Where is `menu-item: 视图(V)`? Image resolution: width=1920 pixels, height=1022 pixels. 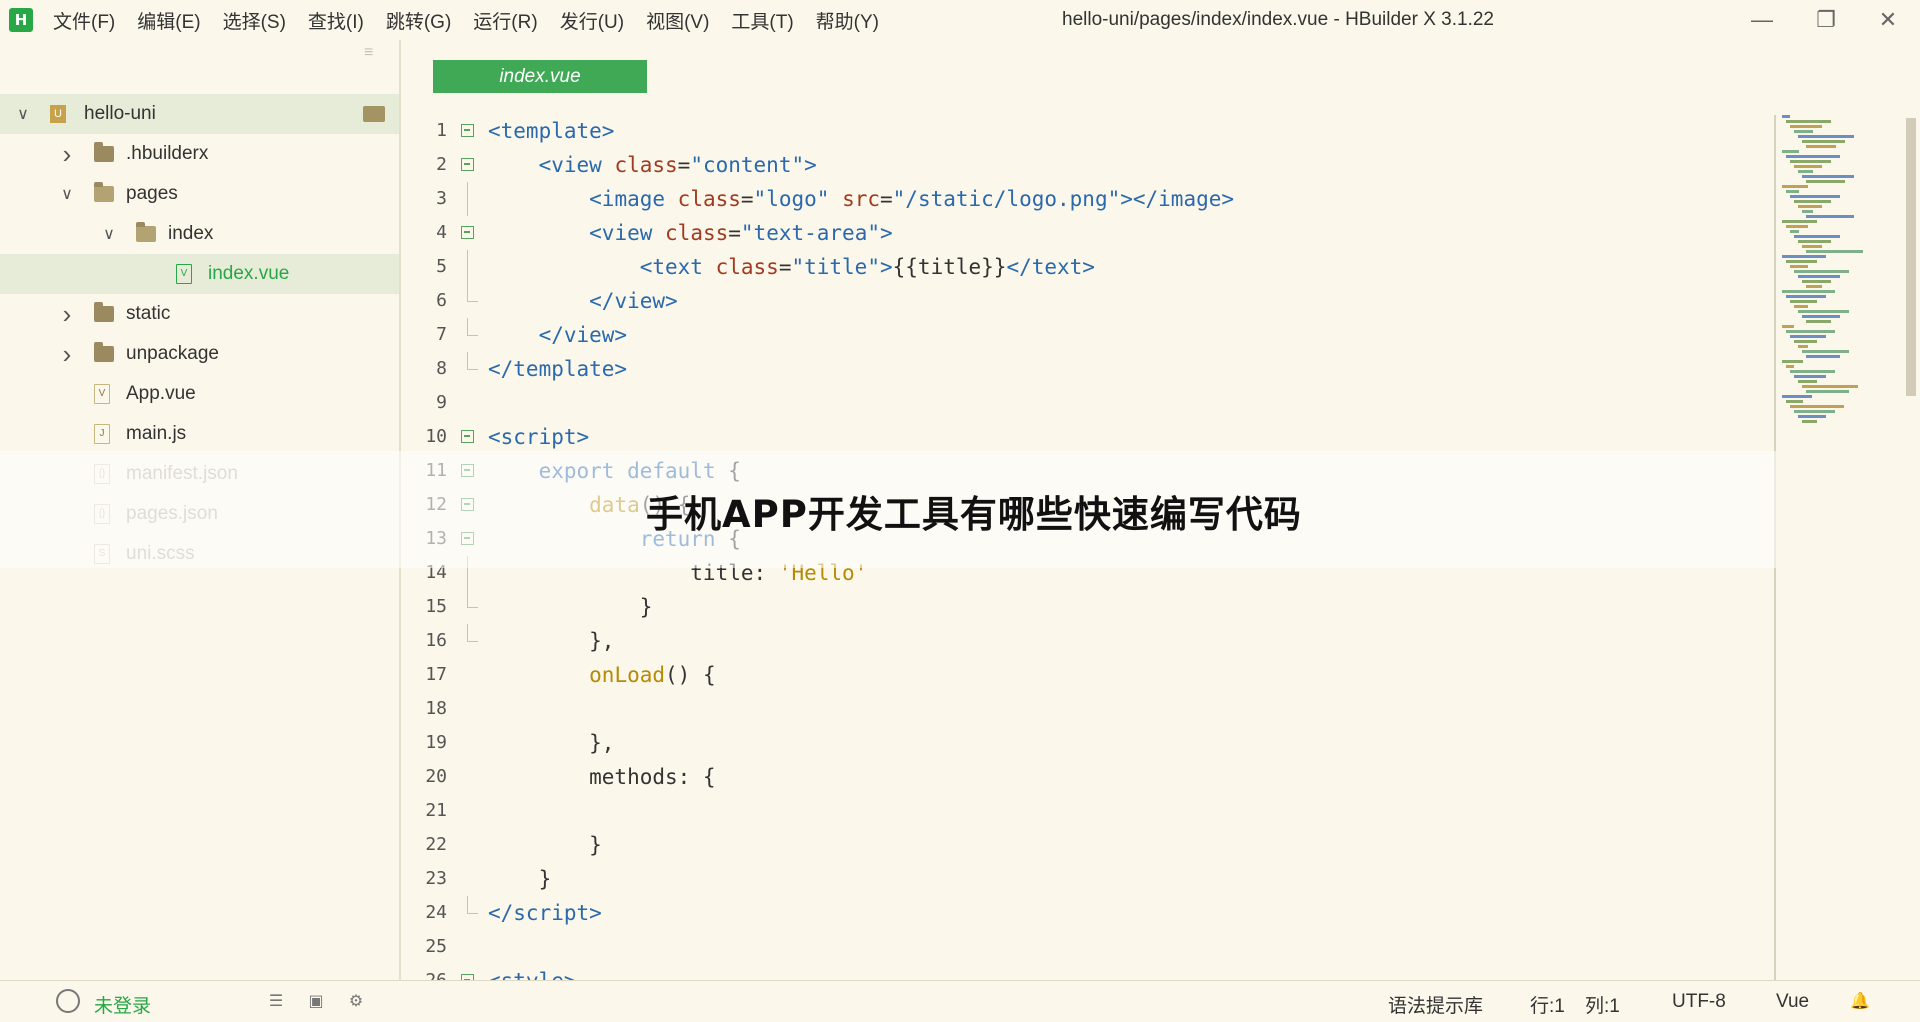
menu-item: 视图(V) is located at coordinates (677, 20).